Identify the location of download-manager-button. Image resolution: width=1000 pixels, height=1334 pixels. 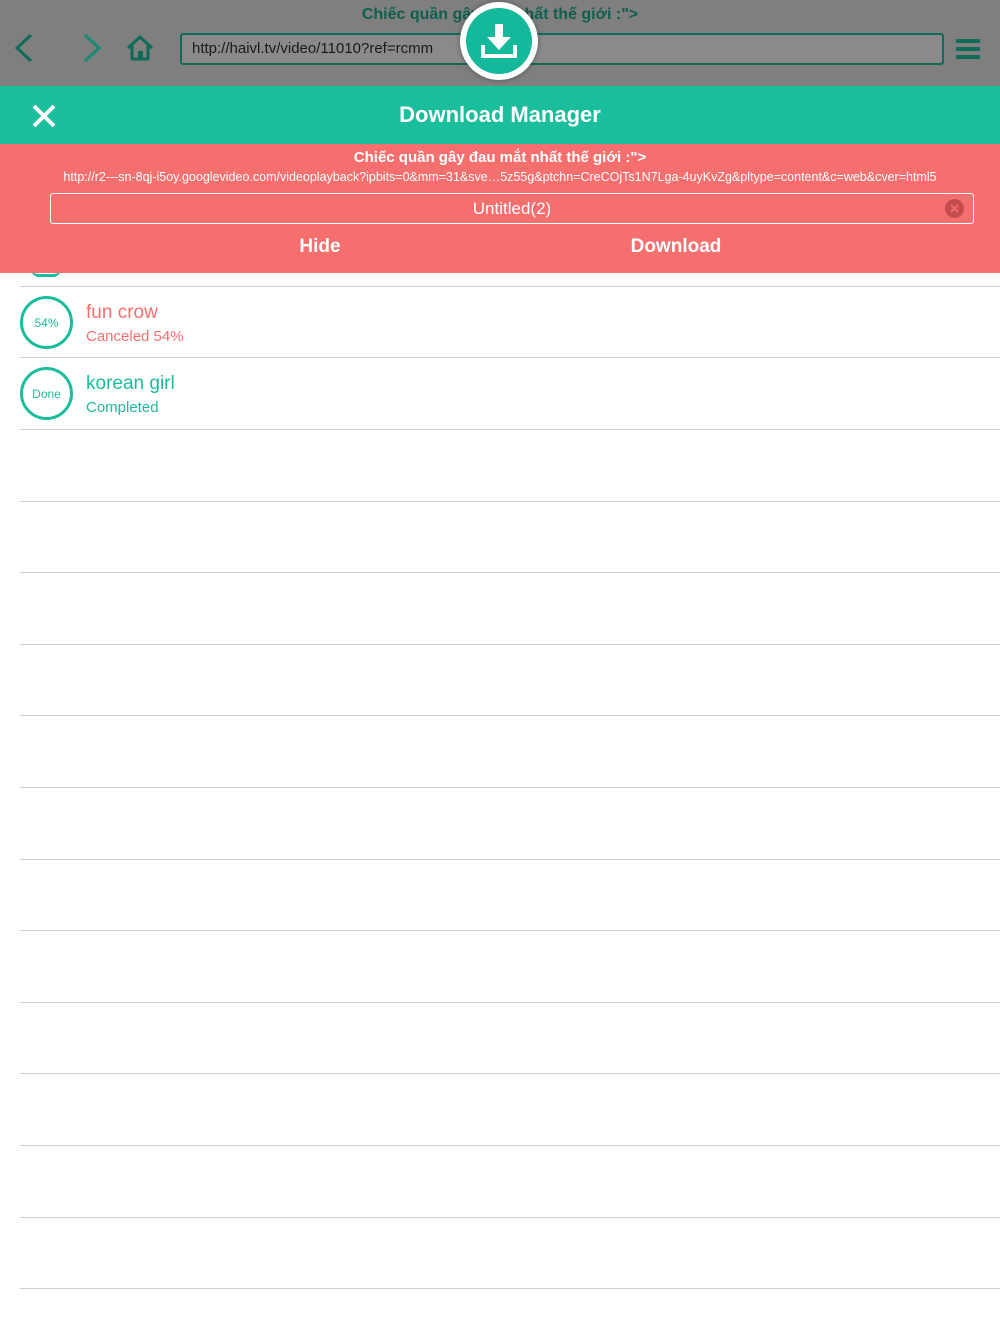
(499, 41).